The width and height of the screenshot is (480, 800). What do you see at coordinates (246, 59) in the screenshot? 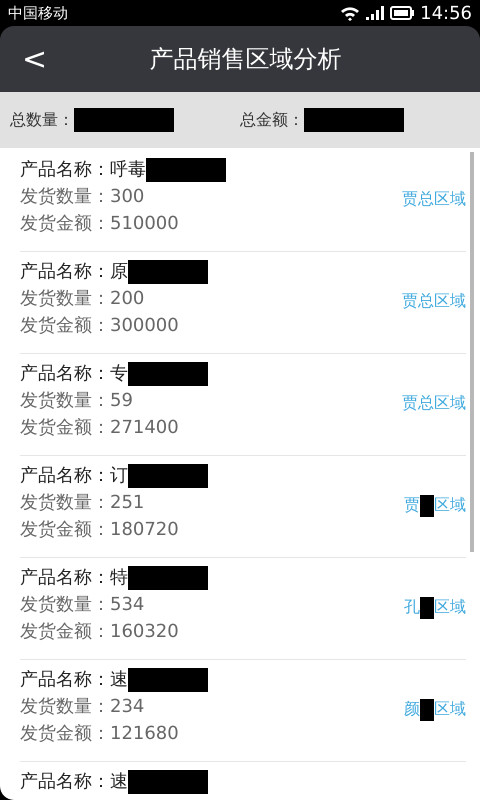
I see `page-title: 产品销售区域分析` at bounding box center [246, 59].